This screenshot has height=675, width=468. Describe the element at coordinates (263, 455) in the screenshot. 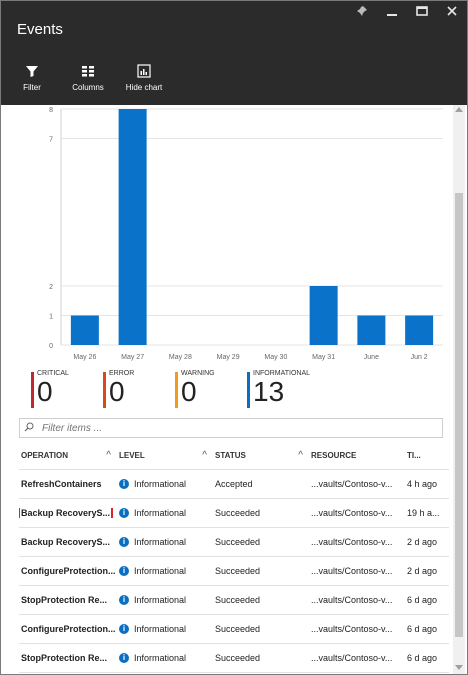

I see `column-header-status: STATUS ^` at that location.